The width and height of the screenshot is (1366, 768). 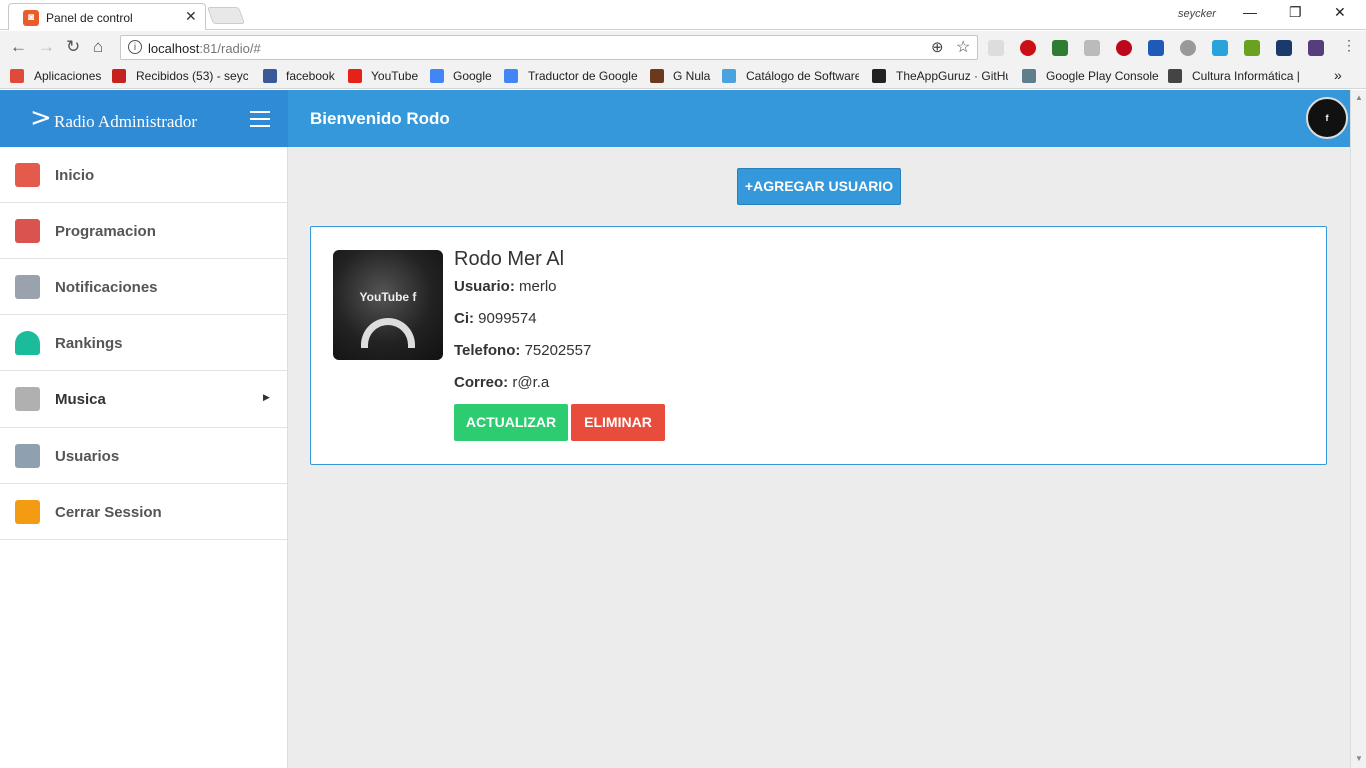 I want to click on bookmark-star-icon: ☆, so click(x=963, y=47).